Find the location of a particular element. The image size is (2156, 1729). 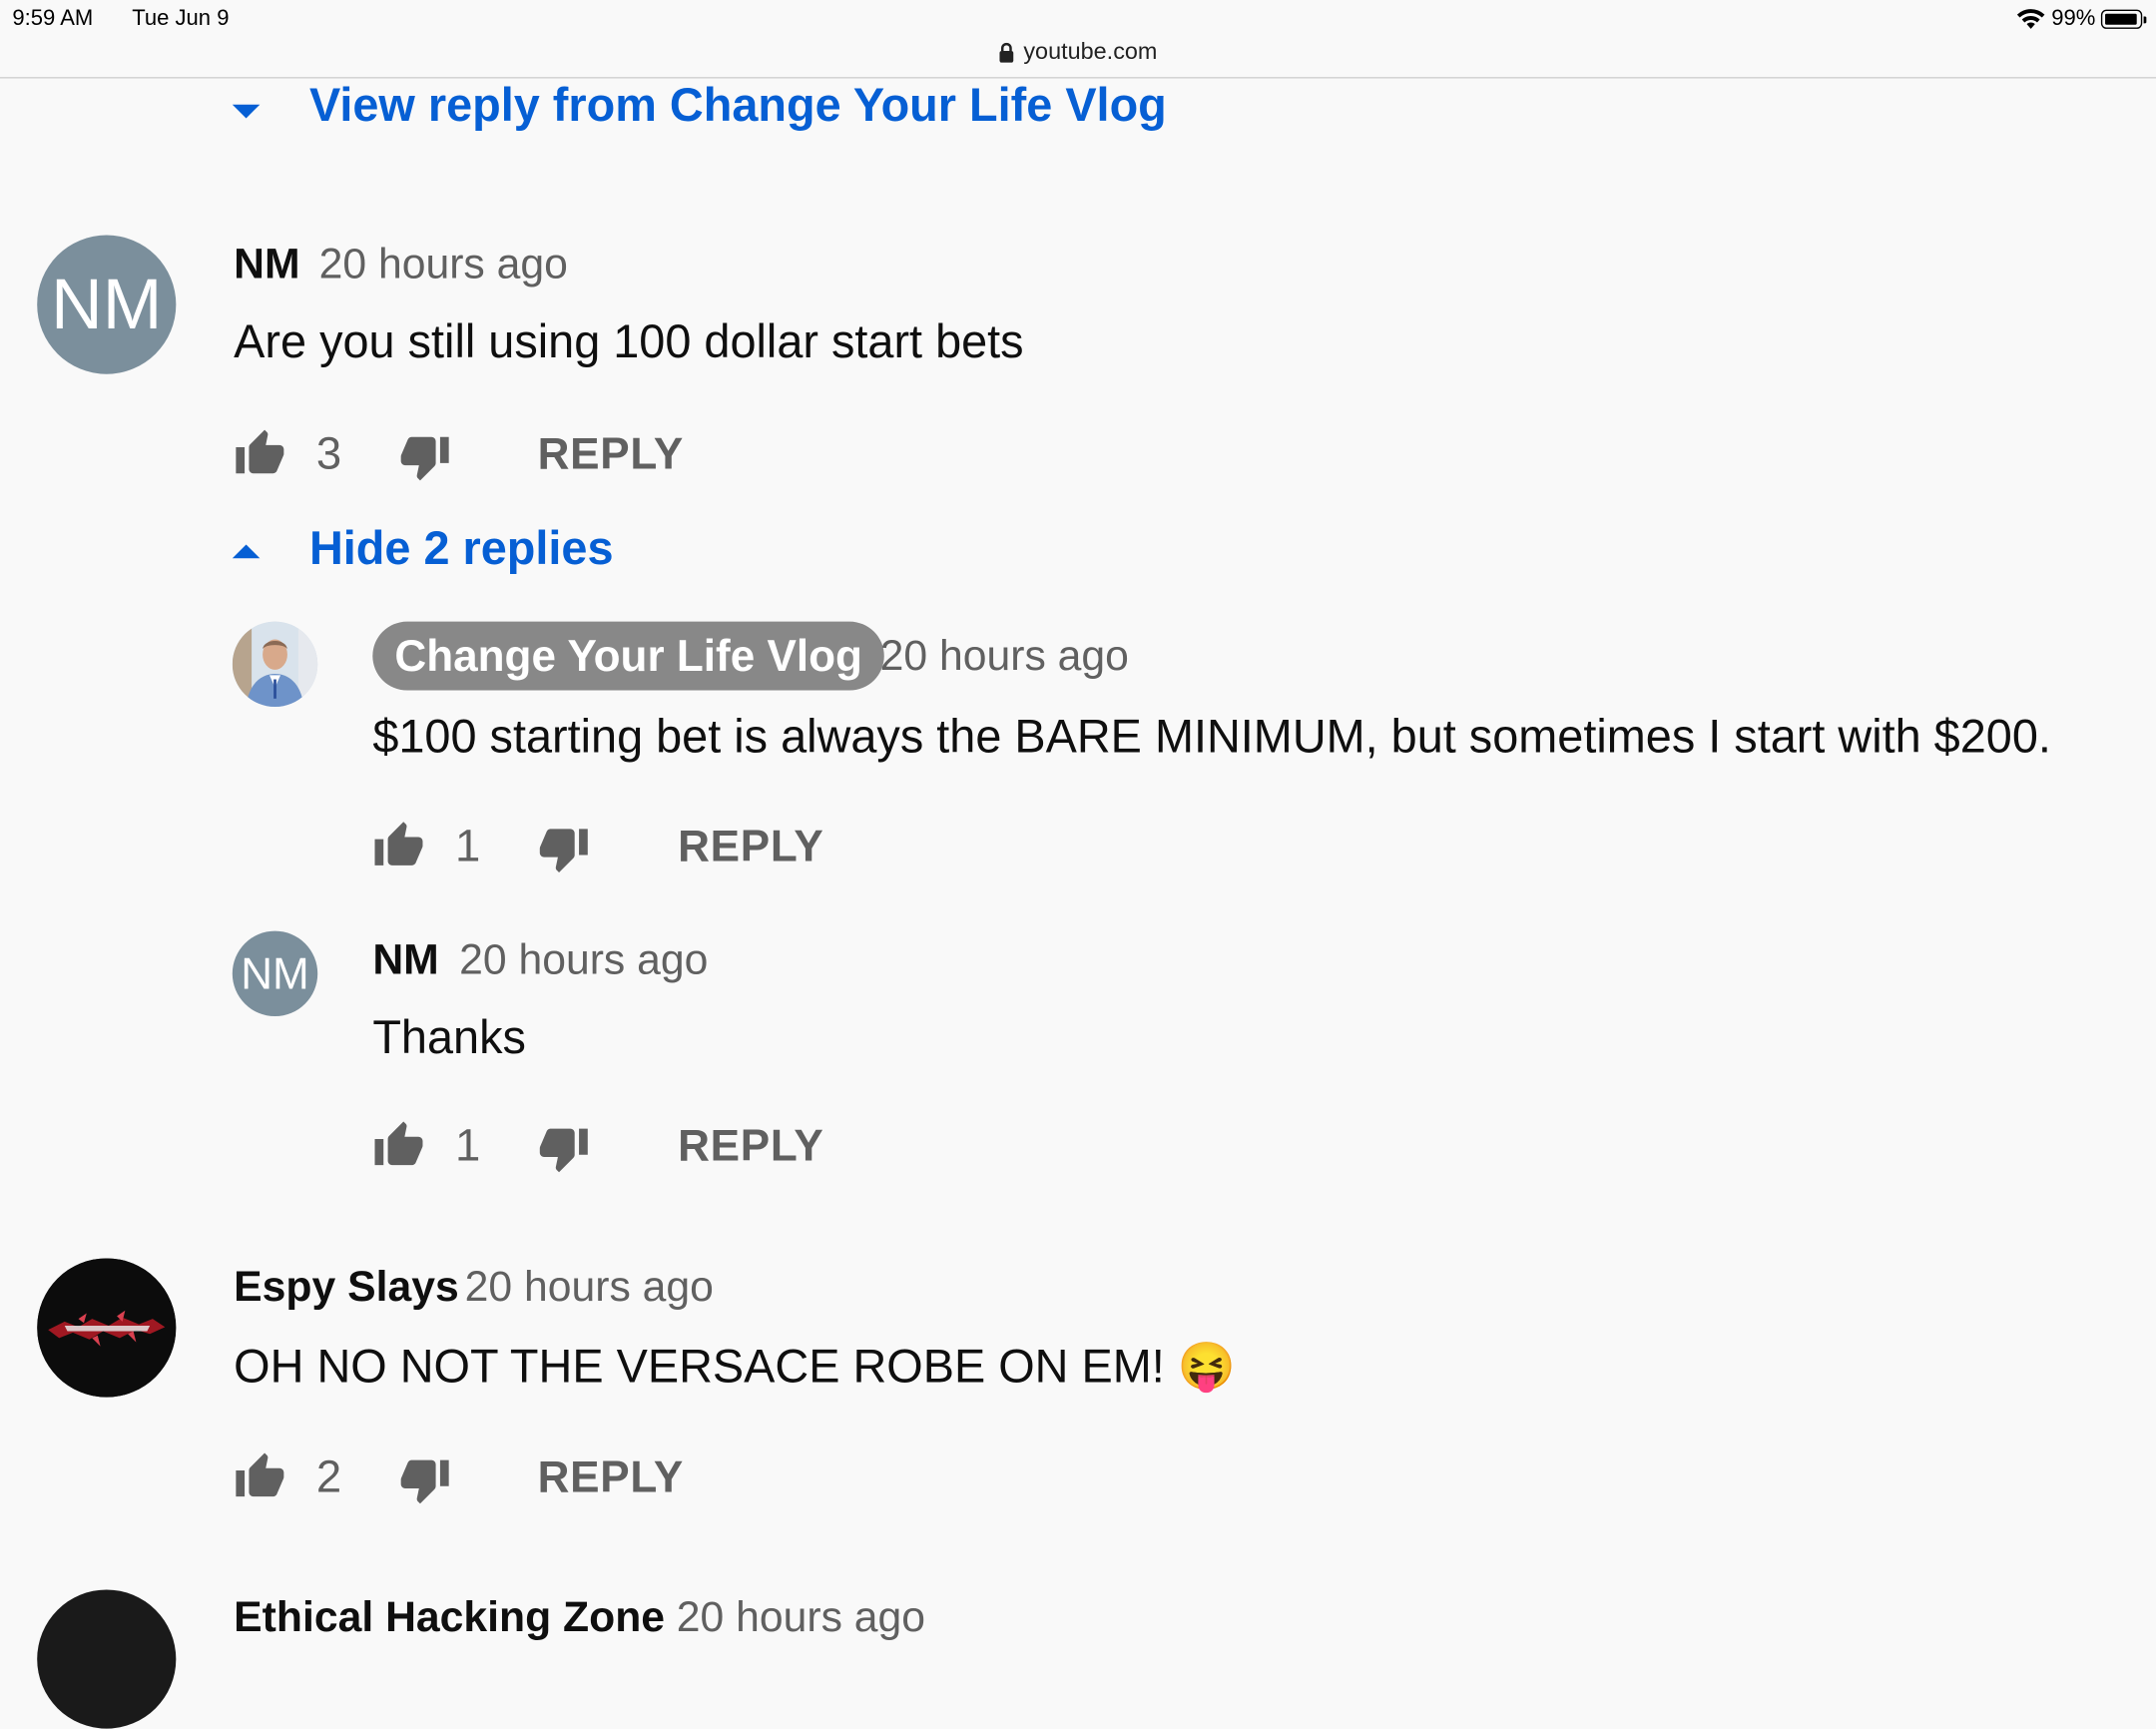

comment-text: OH NO NOT THE VERSACE ROBE ON EM! is located at coordinates (699, 1367).